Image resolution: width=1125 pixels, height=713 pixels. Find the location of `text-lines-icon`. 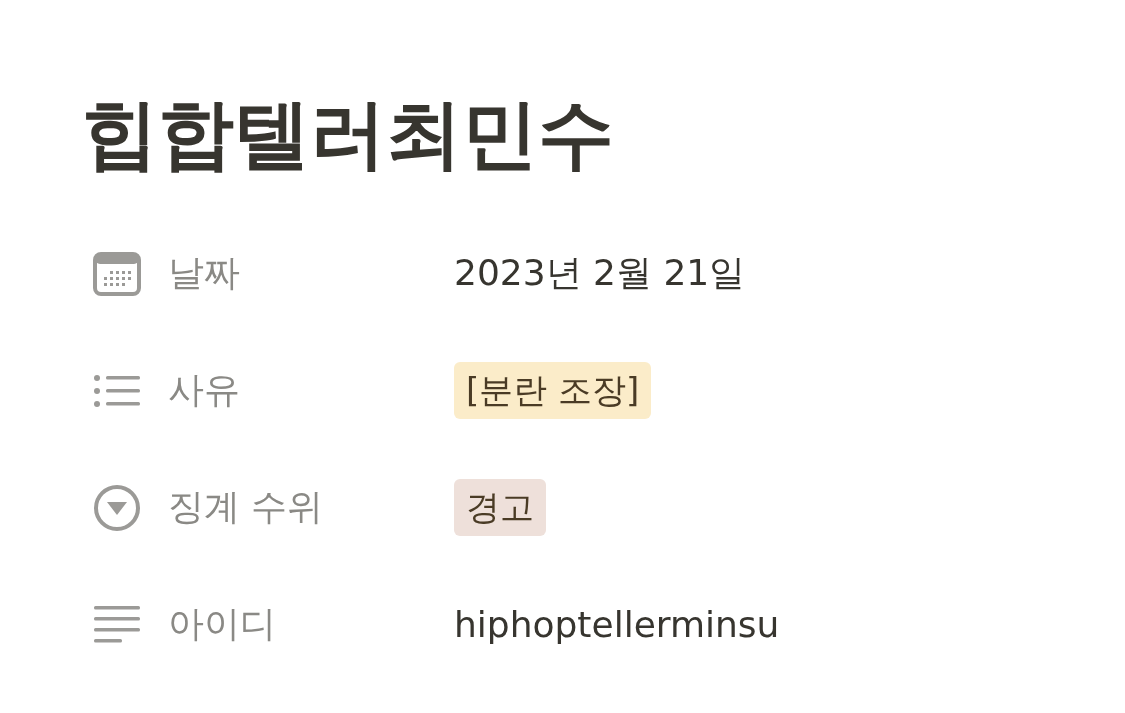

text-lines-icon is located at coordinates (117, 624).